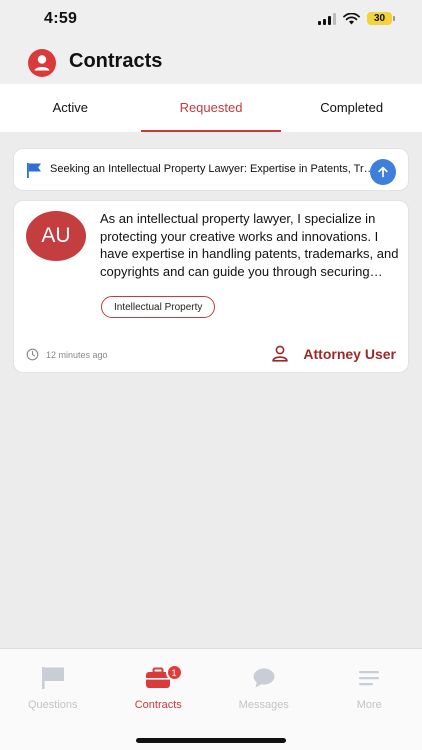 This screenshot has width=422, height=750. I want to click on profile-avatar-icon, so click(42, 63).